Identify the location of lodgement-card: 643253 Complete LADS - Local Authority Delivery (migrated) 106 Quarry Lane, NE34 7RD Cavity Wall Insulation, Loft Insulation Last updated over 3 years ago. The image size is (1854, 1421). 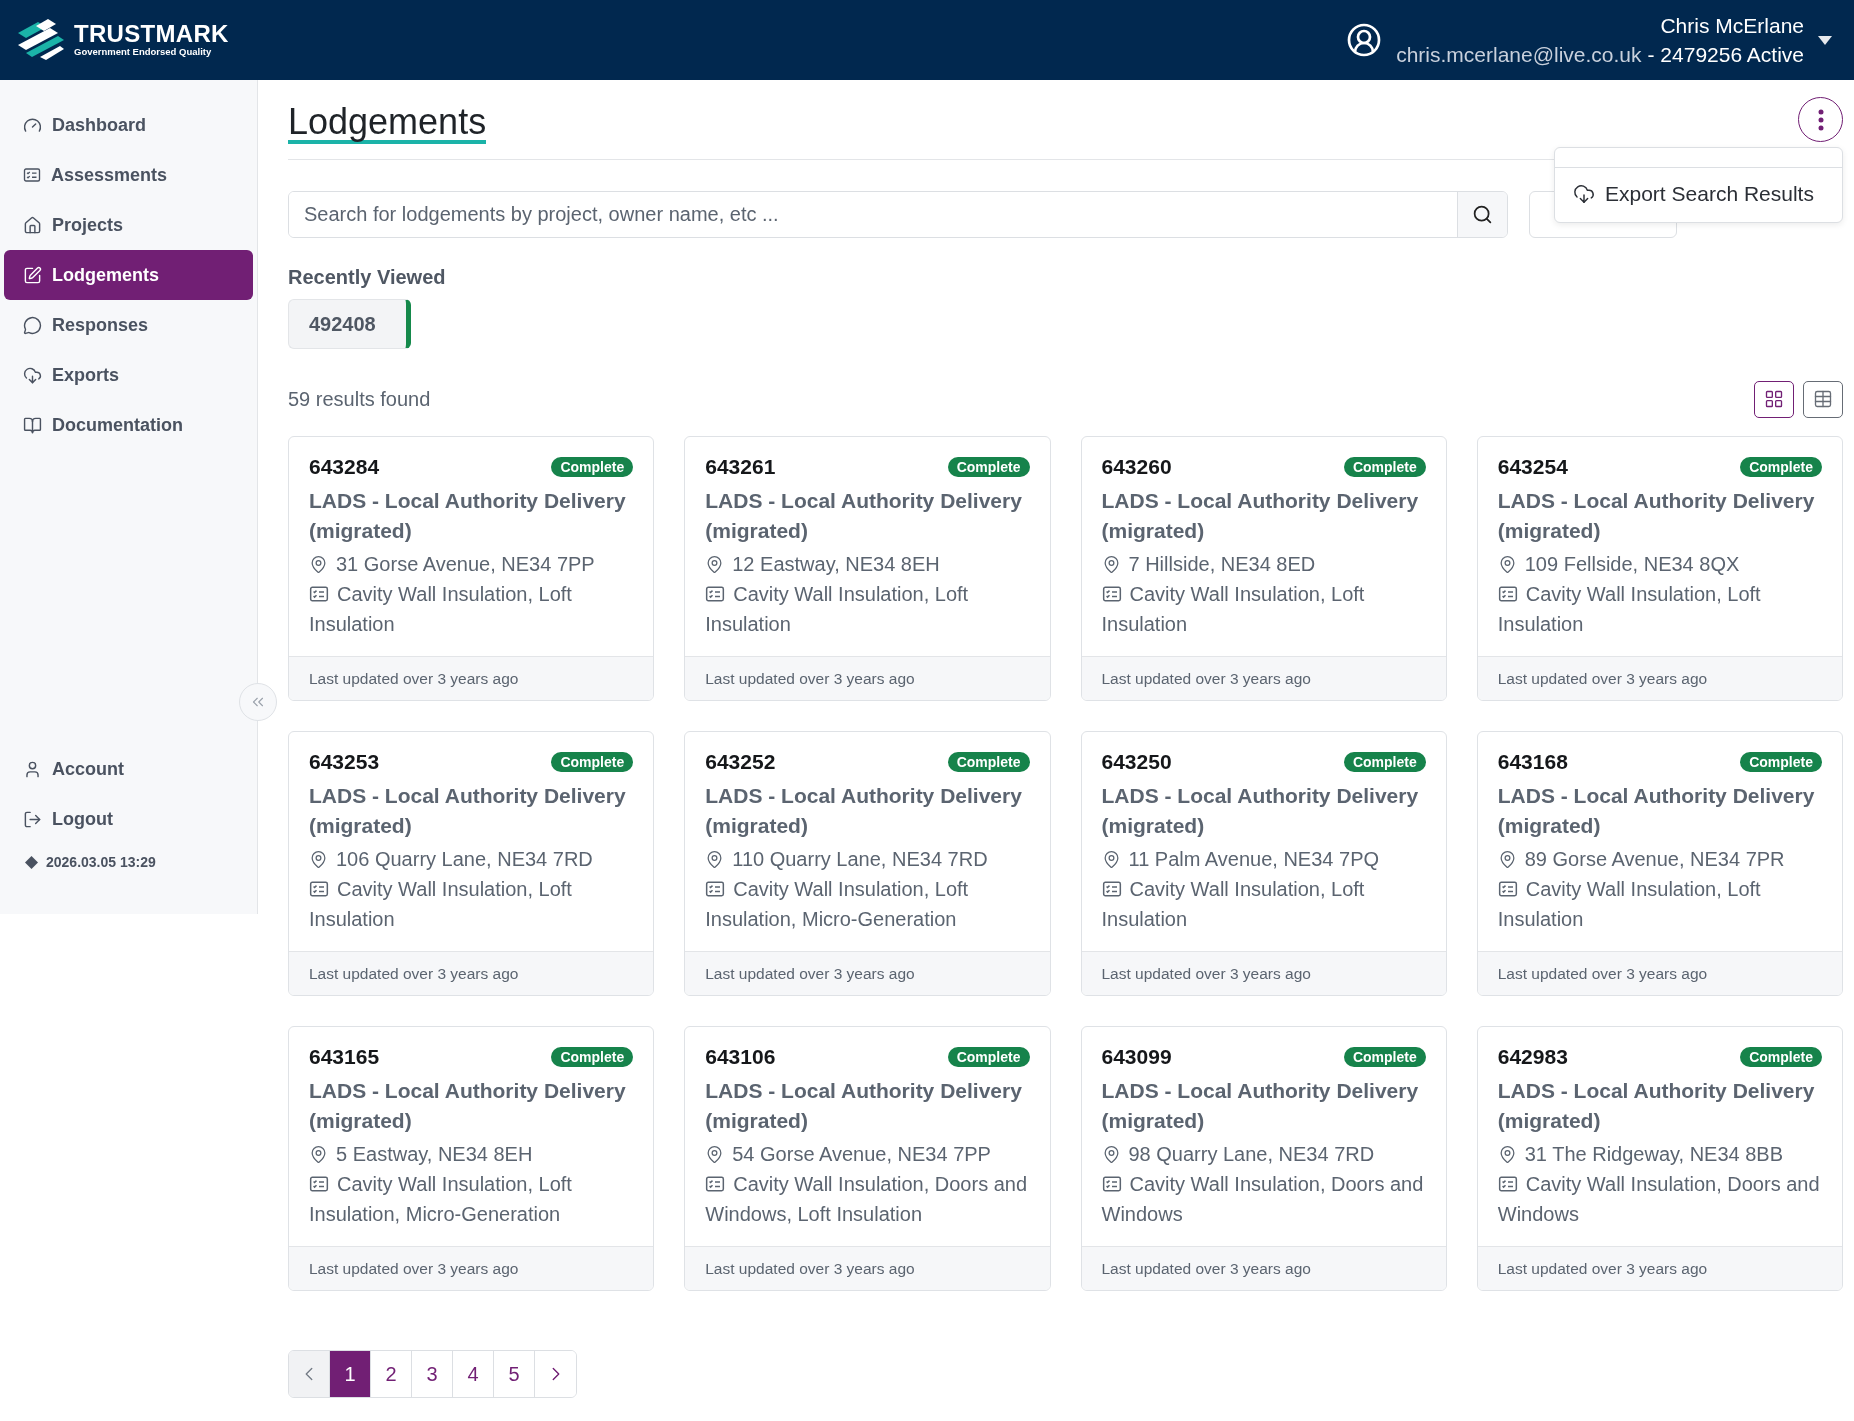
(471, 863).